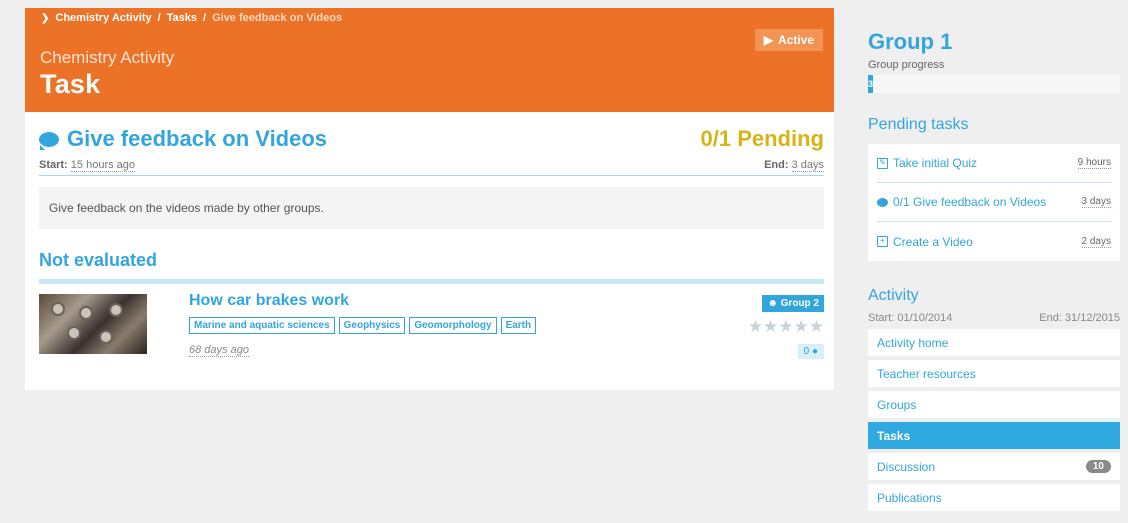 Image resolution: width=1128 pixels, height=523 pixels. What do you see at coordinates (431, 167) in the screenshot?
I see `task-dates: Start: 15 hours ago End: 3 days` at bounding box center [431, 167].